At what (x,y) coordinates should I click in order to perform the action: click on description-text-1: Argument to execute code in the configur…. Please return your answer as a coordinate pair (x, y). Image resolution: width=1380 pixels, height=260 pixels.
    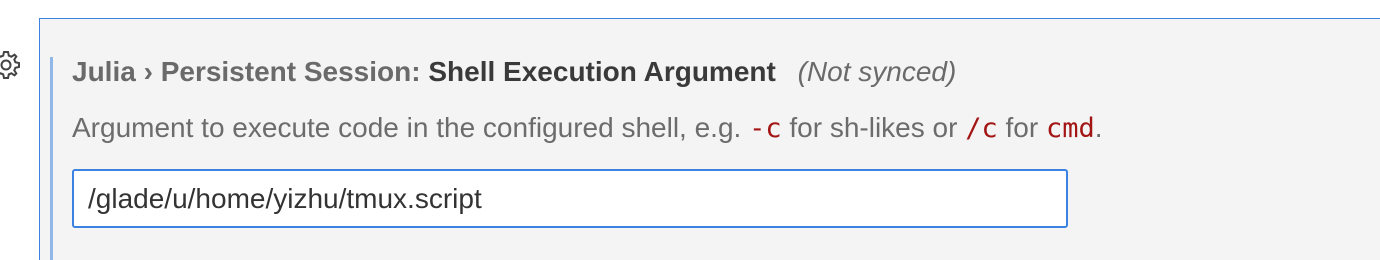
    Looking at the image, I should click on (411, 127).